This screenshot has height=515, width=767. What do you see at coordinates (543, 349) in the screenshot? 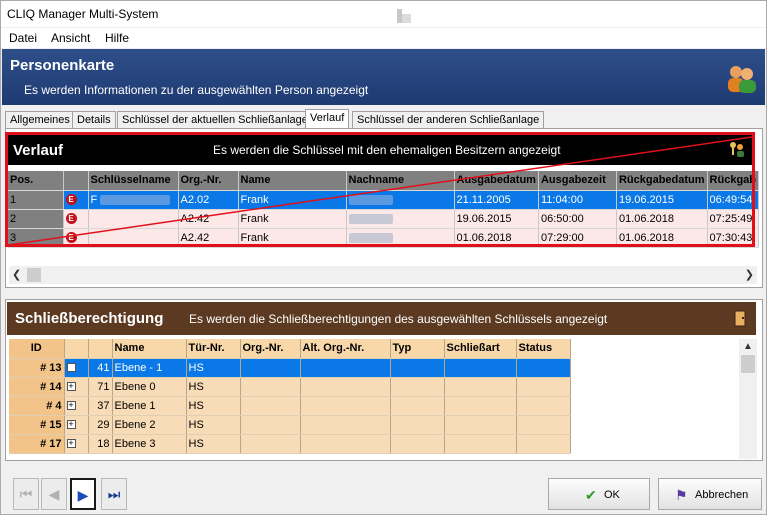
I see `col-status: Status` at bounding box center [543, 349].